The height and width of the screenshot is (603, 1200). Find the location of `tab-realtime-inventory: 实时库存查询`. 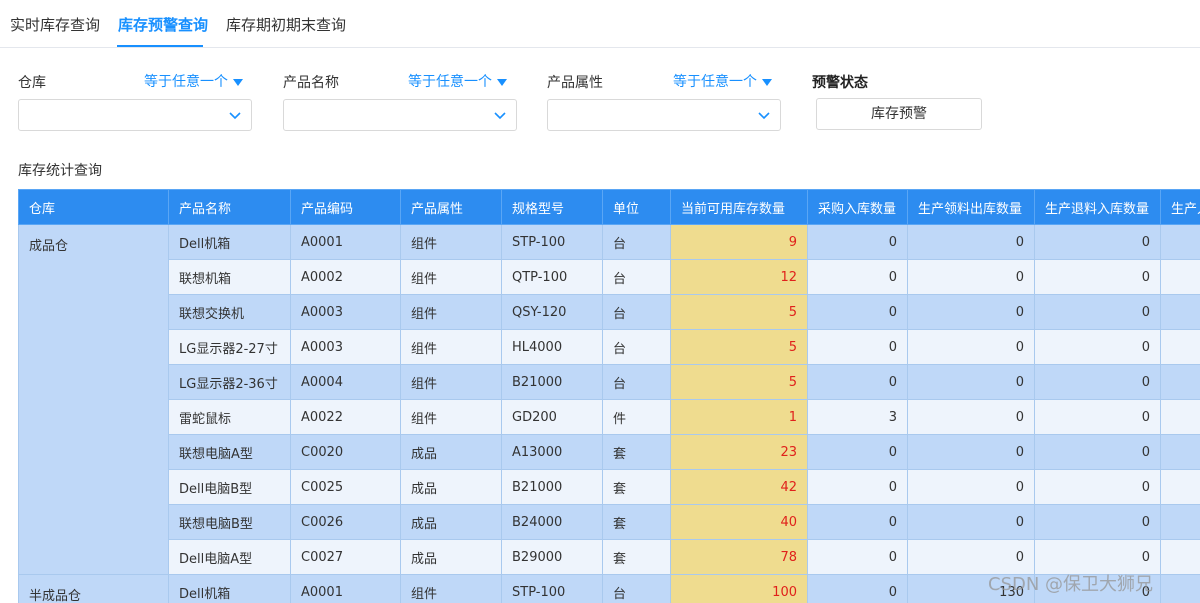

tab-realtime-inventory: 实时库存查询 is located at coordinates (55, 24).